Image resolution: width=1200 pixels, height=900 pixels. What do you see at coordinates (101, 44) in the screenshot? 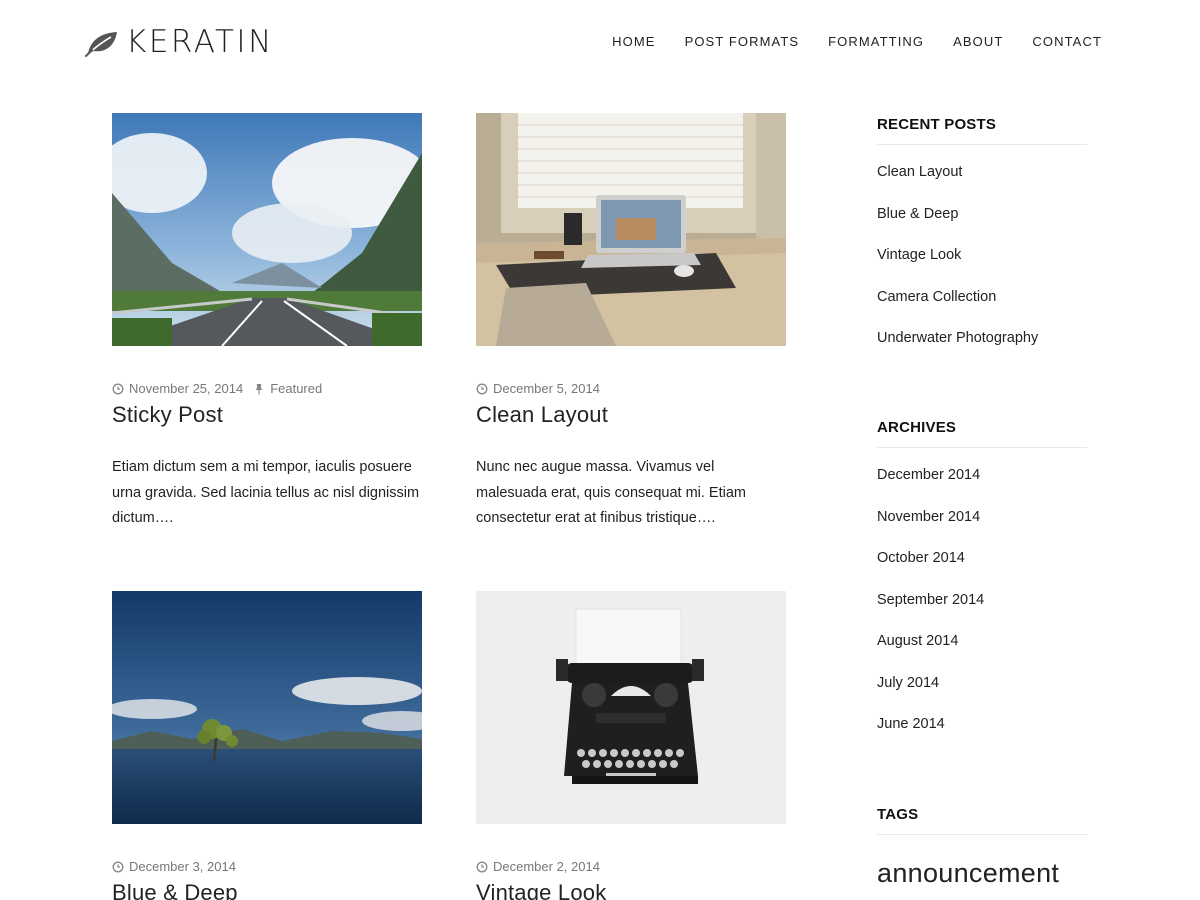
I see `leaf-icon` at bounding box center [101, 44].